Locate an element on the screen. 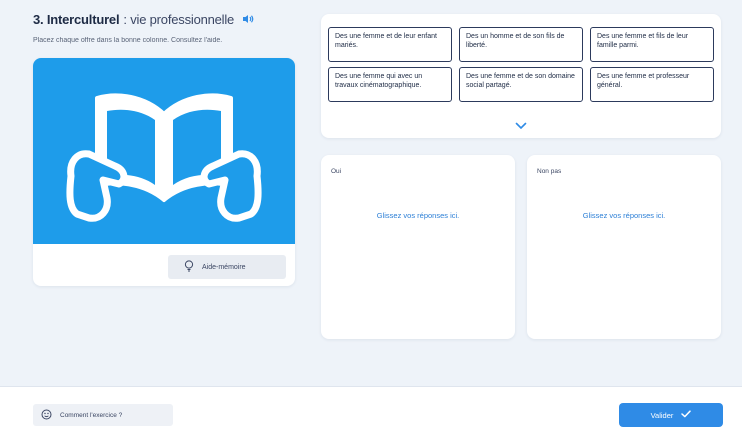 The height and width of the screenshot is (436, 742). open-book-icon is located at coordinates (164, 157).